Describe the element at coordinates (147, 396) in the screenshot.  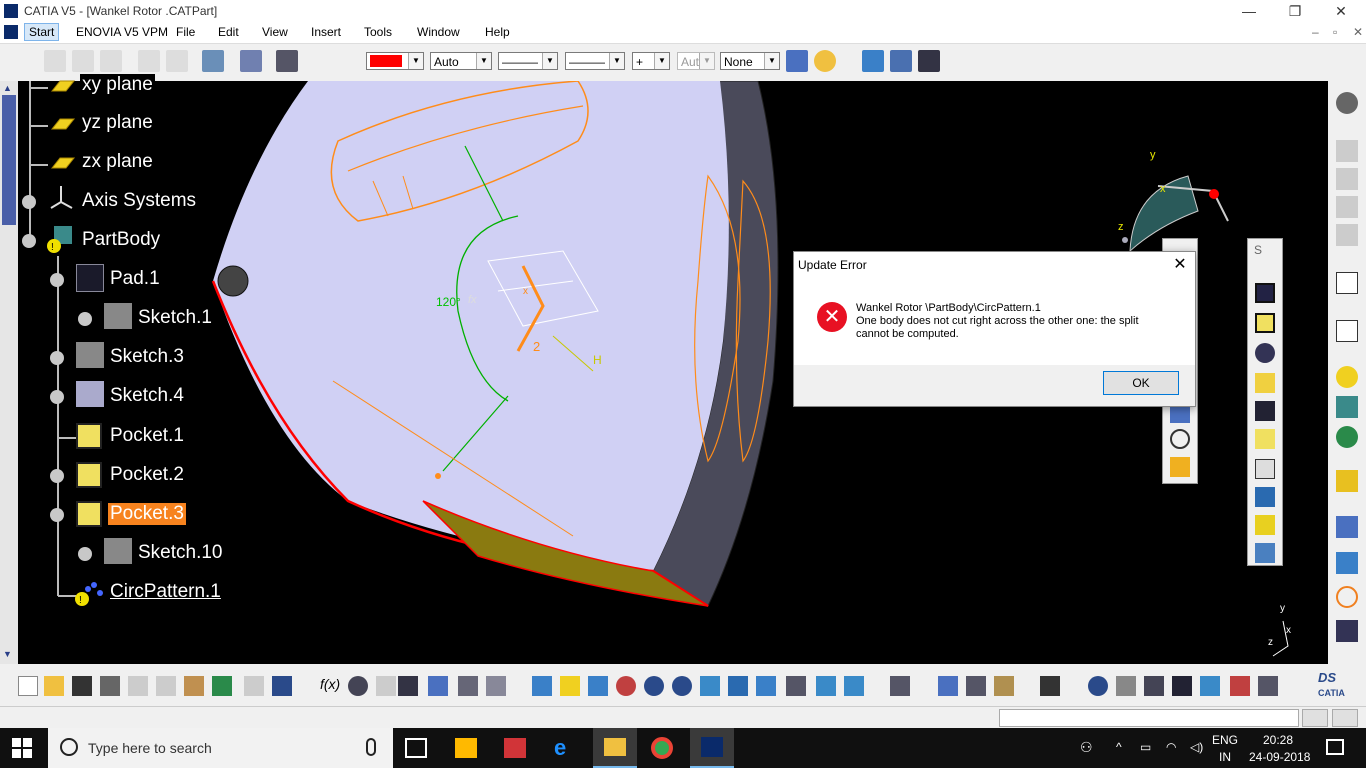
I see `tree-item-sketch-4: Sketch.4` at that location.